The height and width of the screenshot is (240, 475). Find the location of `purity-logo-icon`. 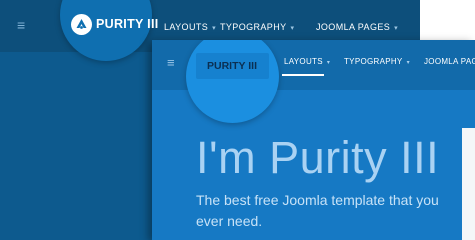

purity-logo-icon is located at coordinates (81, 24).